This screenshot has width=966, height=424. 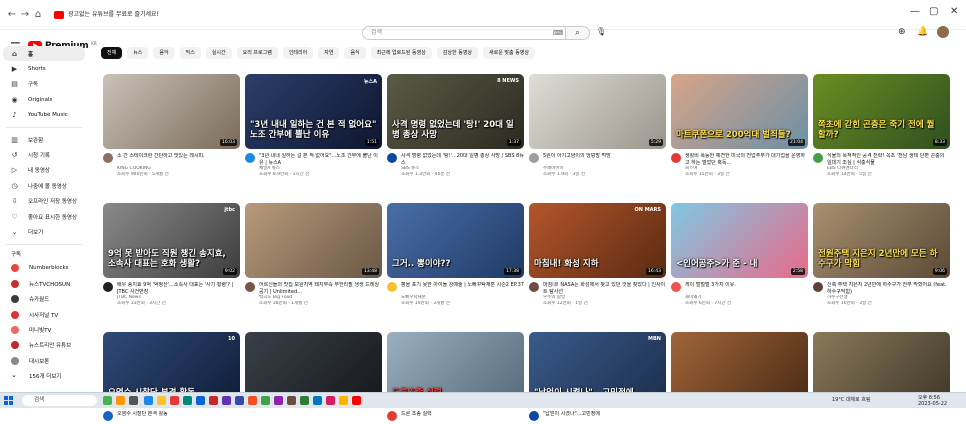 I want to click on chip-7: 자연, so click(x=329, y=53).